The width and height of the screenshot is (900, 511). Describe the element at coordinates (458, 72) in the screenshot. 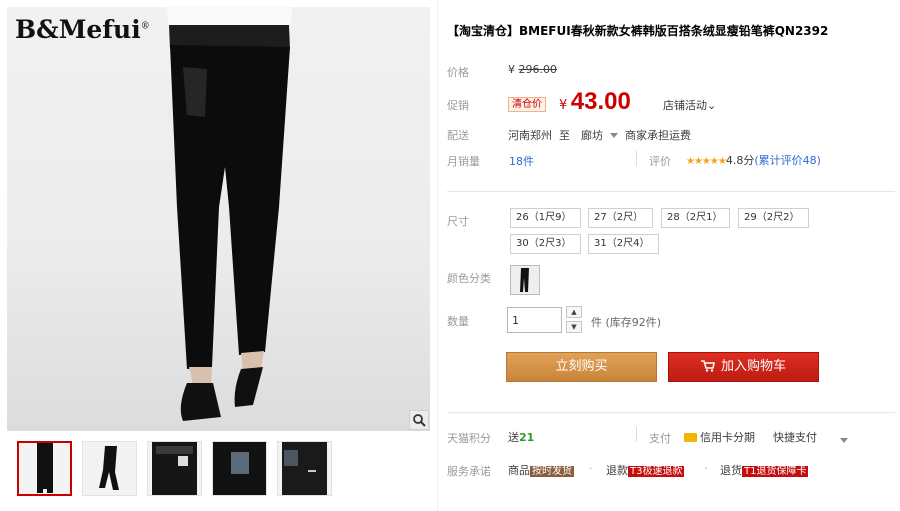

I see `price-label: 价格` at that location.